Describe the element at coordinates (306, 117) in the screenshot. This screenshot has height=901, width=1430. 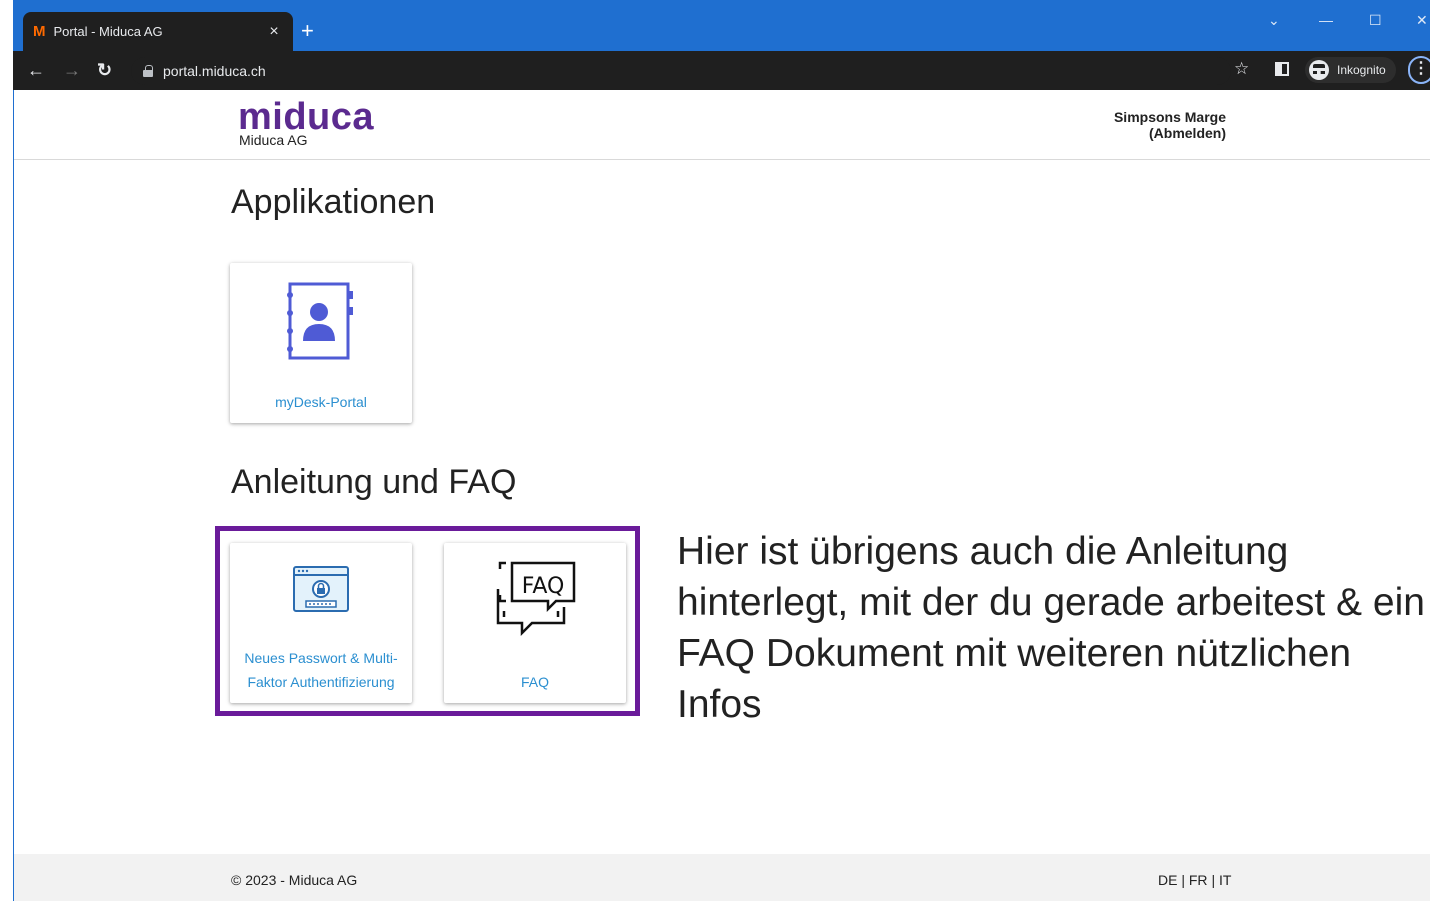
I see `miduca-logo: miduca` at that location.